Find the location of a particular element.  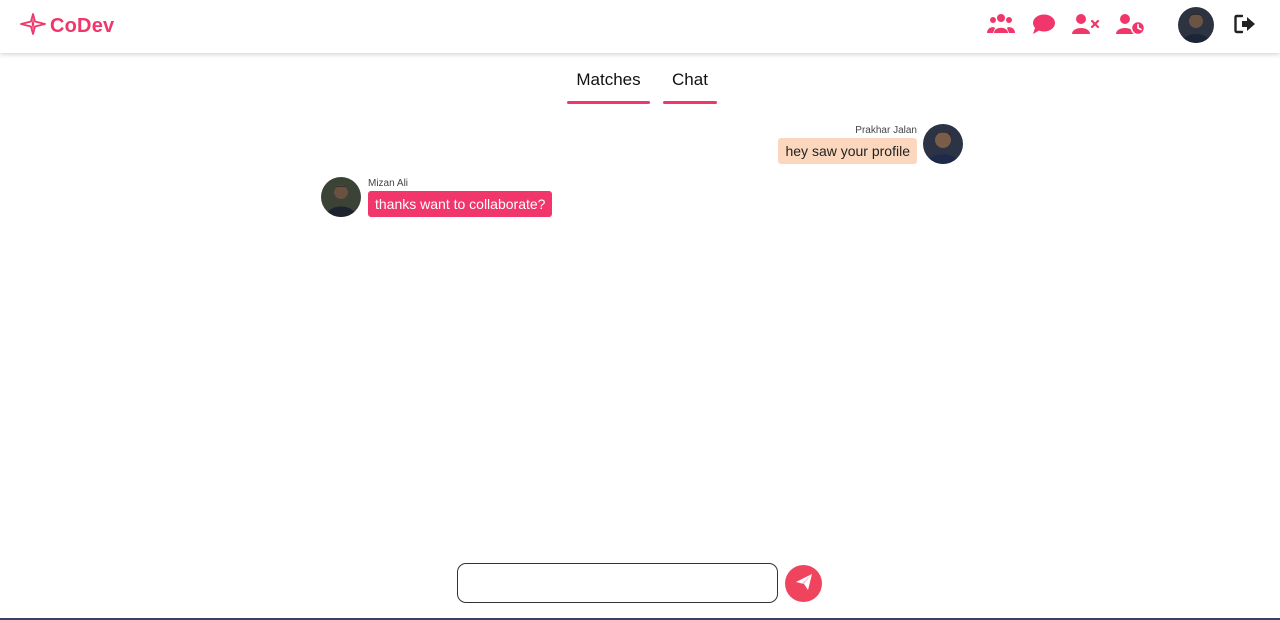

chat-bubble-icon is located at coordinates (1044, 26).